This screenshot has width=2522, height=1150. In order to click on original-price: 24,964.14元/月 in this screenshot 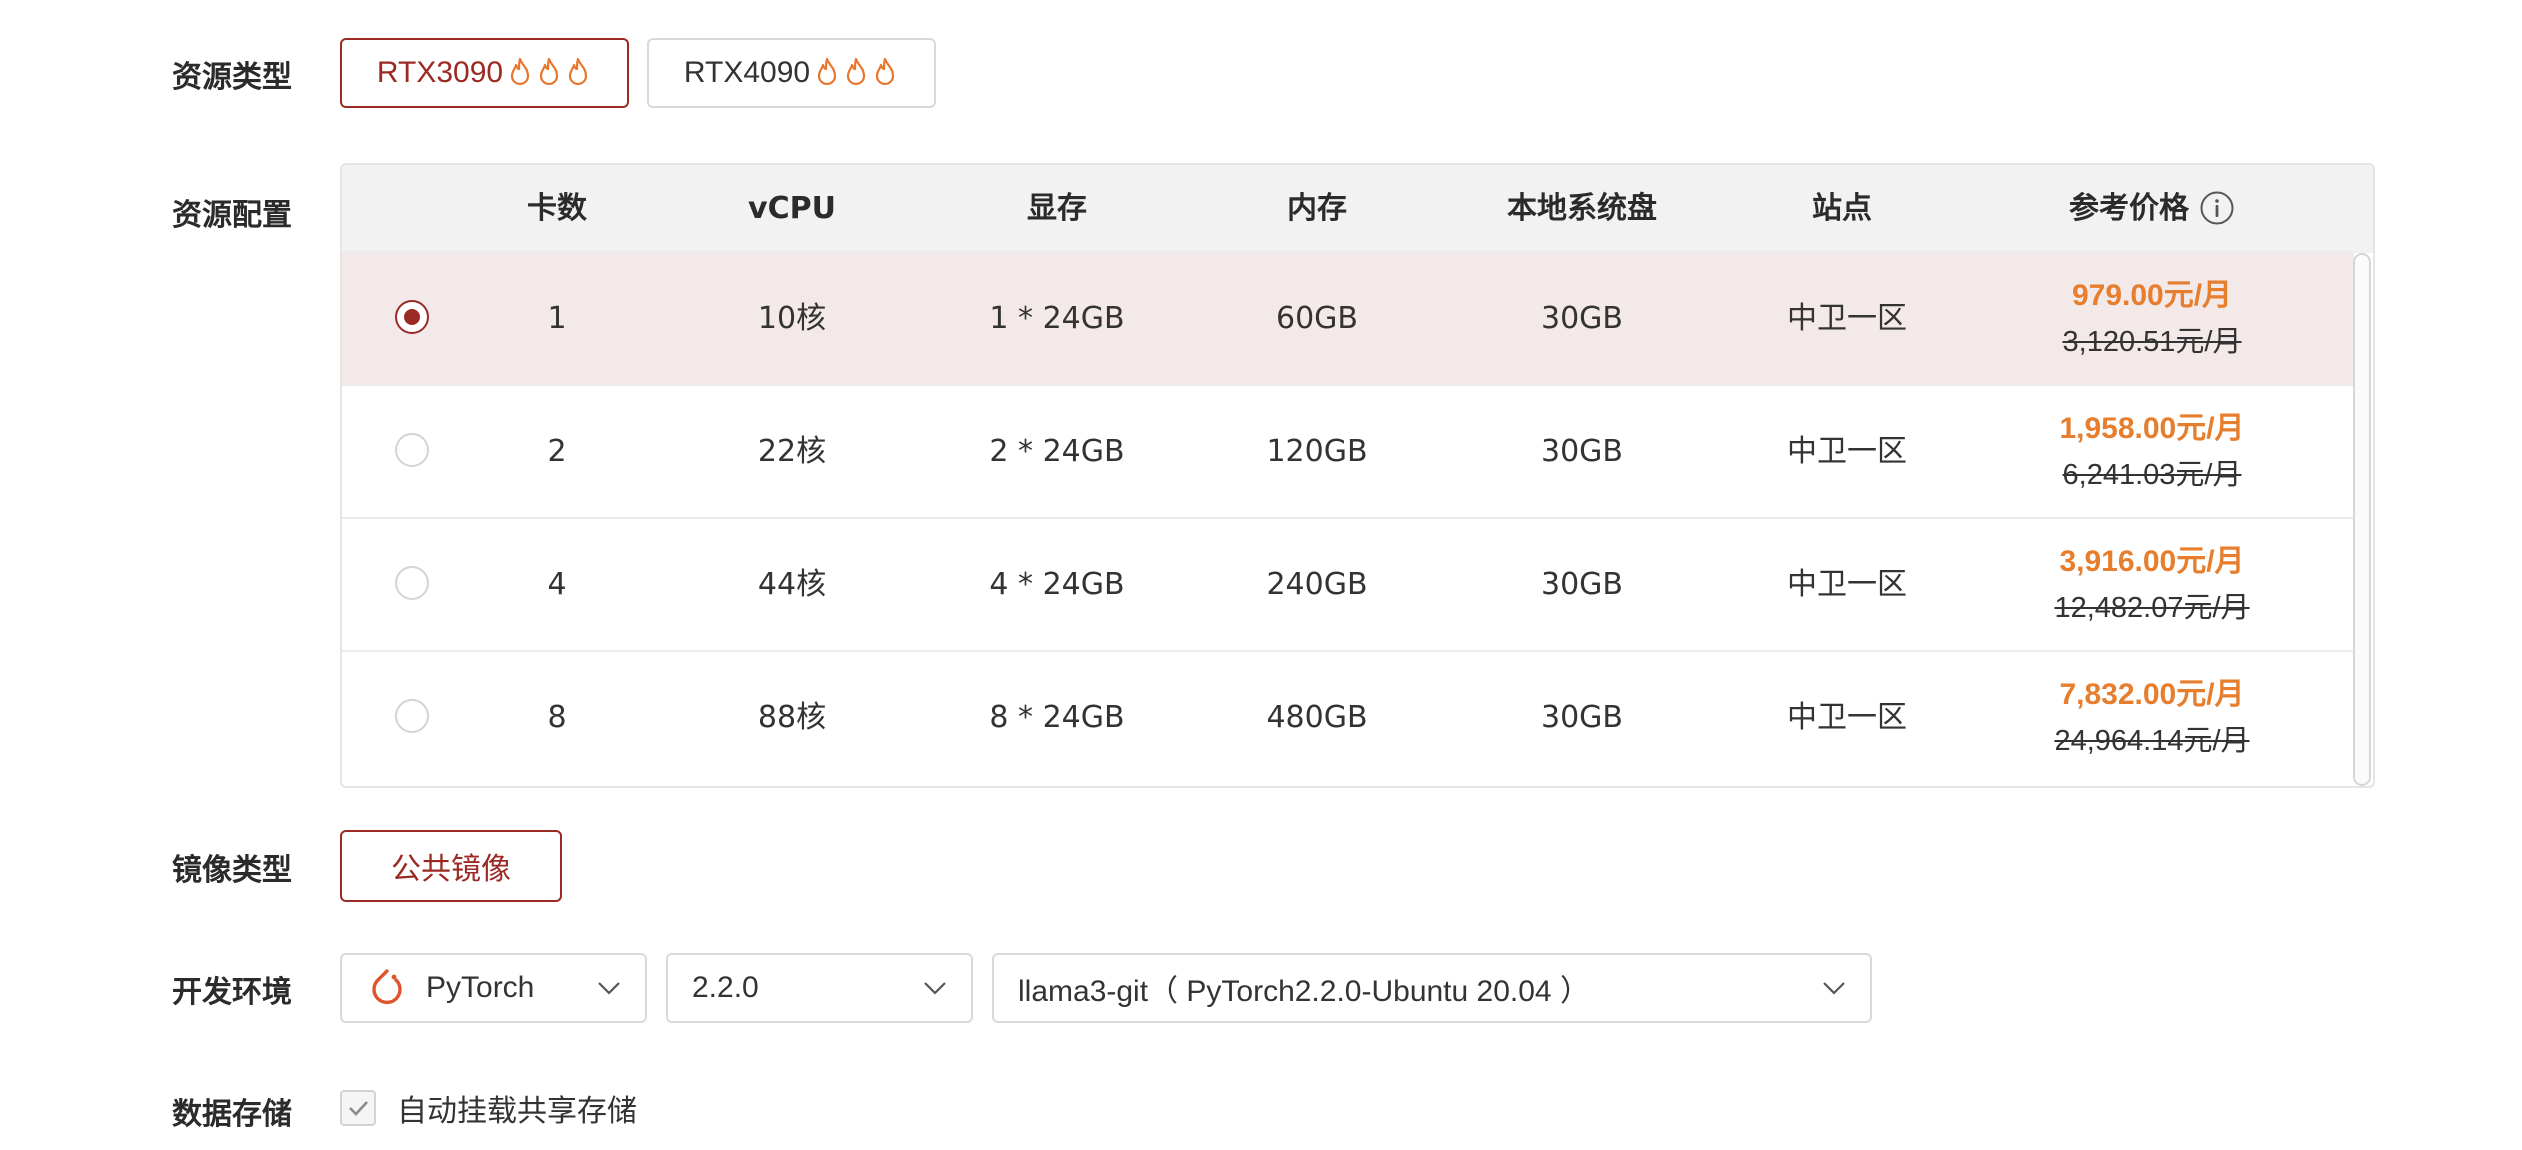, I will do `click(2152, 740)`.